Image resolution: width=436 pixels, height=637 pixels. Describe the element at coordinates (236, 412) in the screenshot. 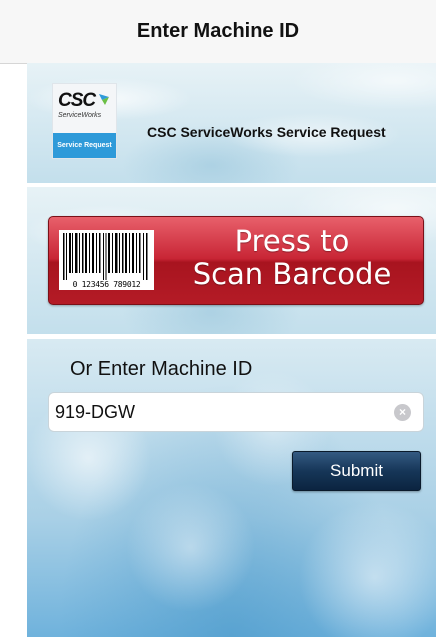

I see `machine-id-field: 919-DGW ×` at that location.